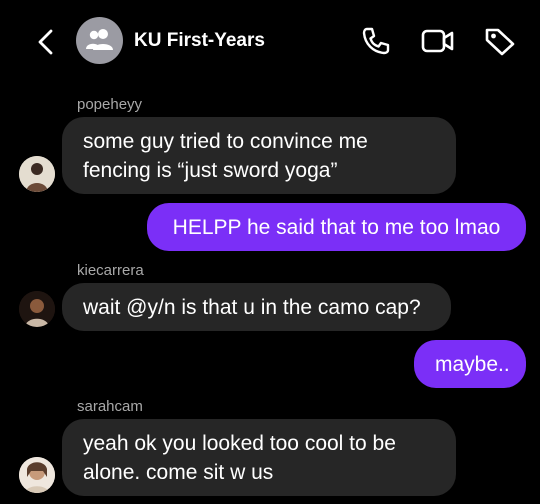 This screenshot has height=504, width=540. Describe the element at coordinates (438, 41) in the screenshot. I see `video-camera-icon` at that location.